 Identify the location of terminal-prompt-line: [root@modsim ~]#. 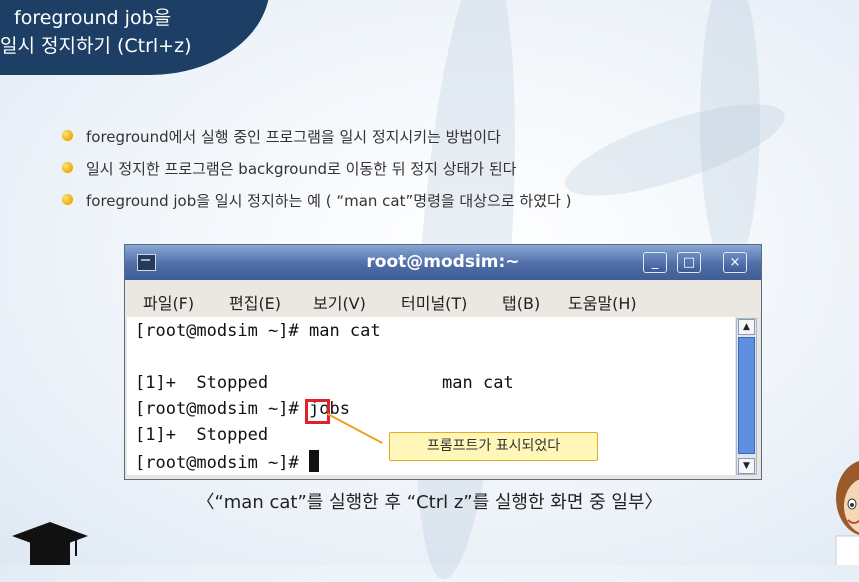
(227, 461).